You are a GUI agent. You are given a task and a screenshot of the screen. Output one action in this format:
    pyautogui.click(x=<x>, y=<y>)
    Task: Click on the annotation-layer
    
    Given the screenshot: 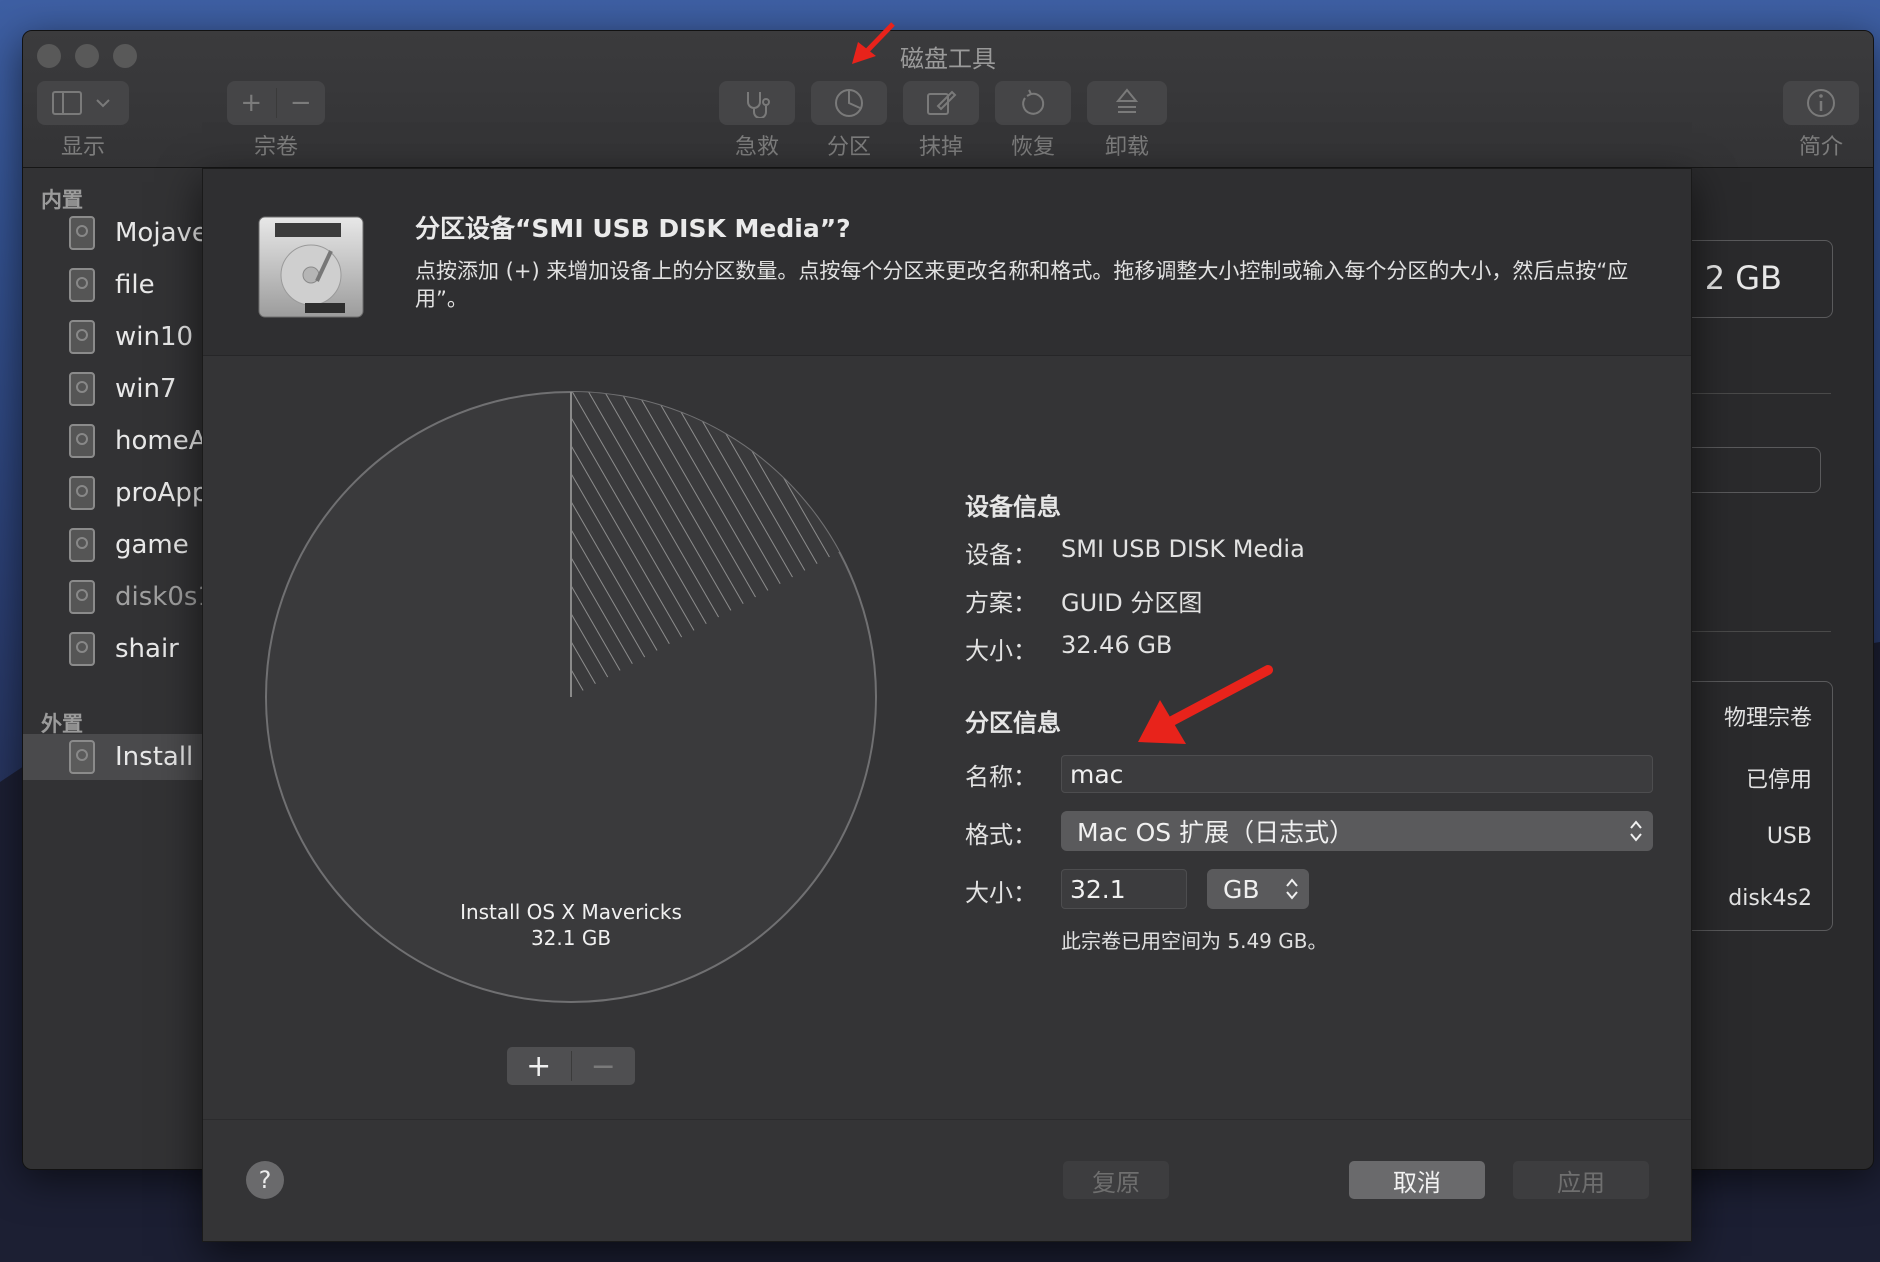 What is the action you would take?
    pyautogui.click(x=1062, y=383)
    